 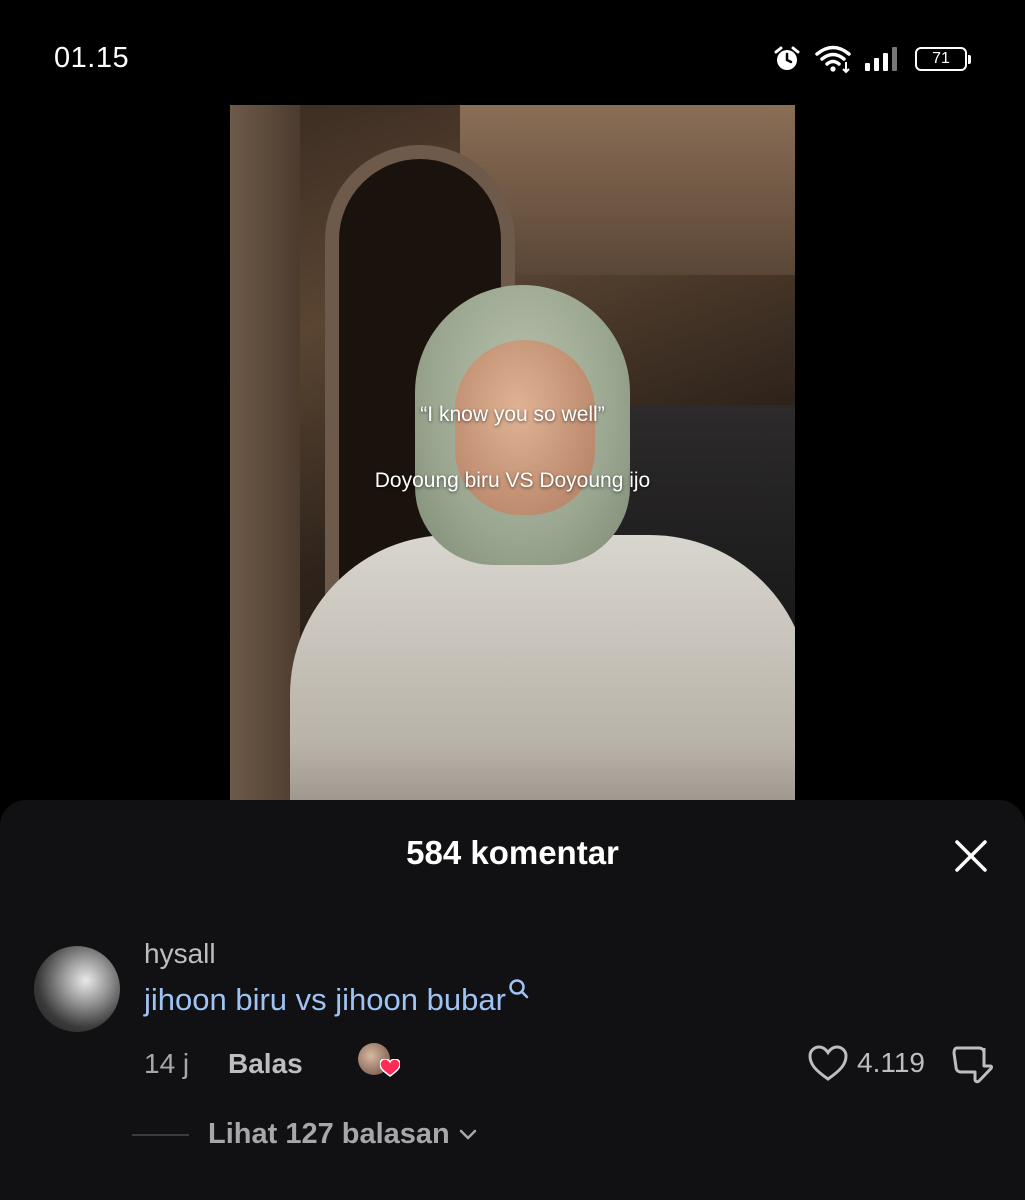 I want to click on like-button: 4.119, so click(x=866, y=1063).